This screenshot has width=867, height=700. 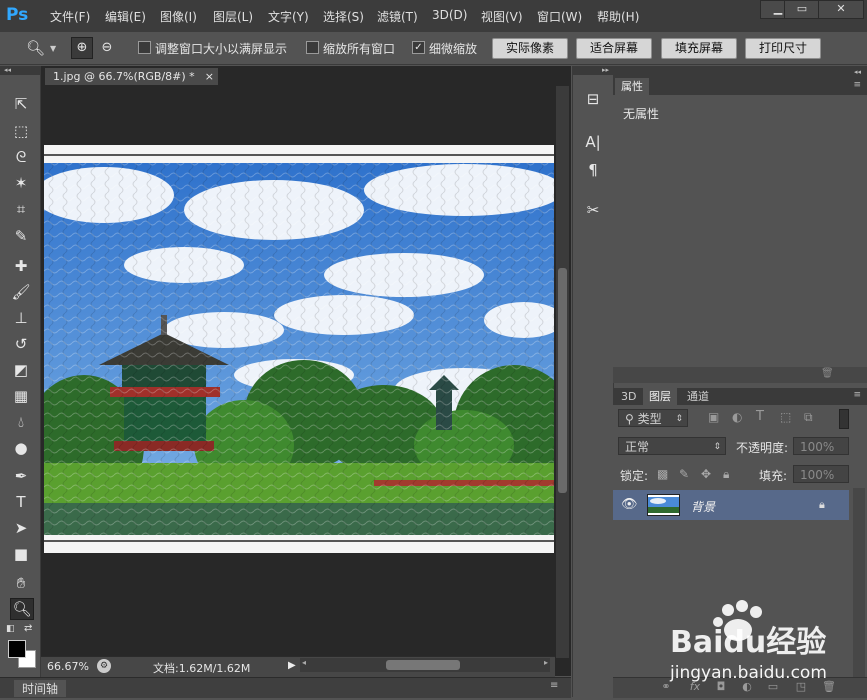 I want to click on filter-adjustment-icon: ◐, so click(x=737, y=417).